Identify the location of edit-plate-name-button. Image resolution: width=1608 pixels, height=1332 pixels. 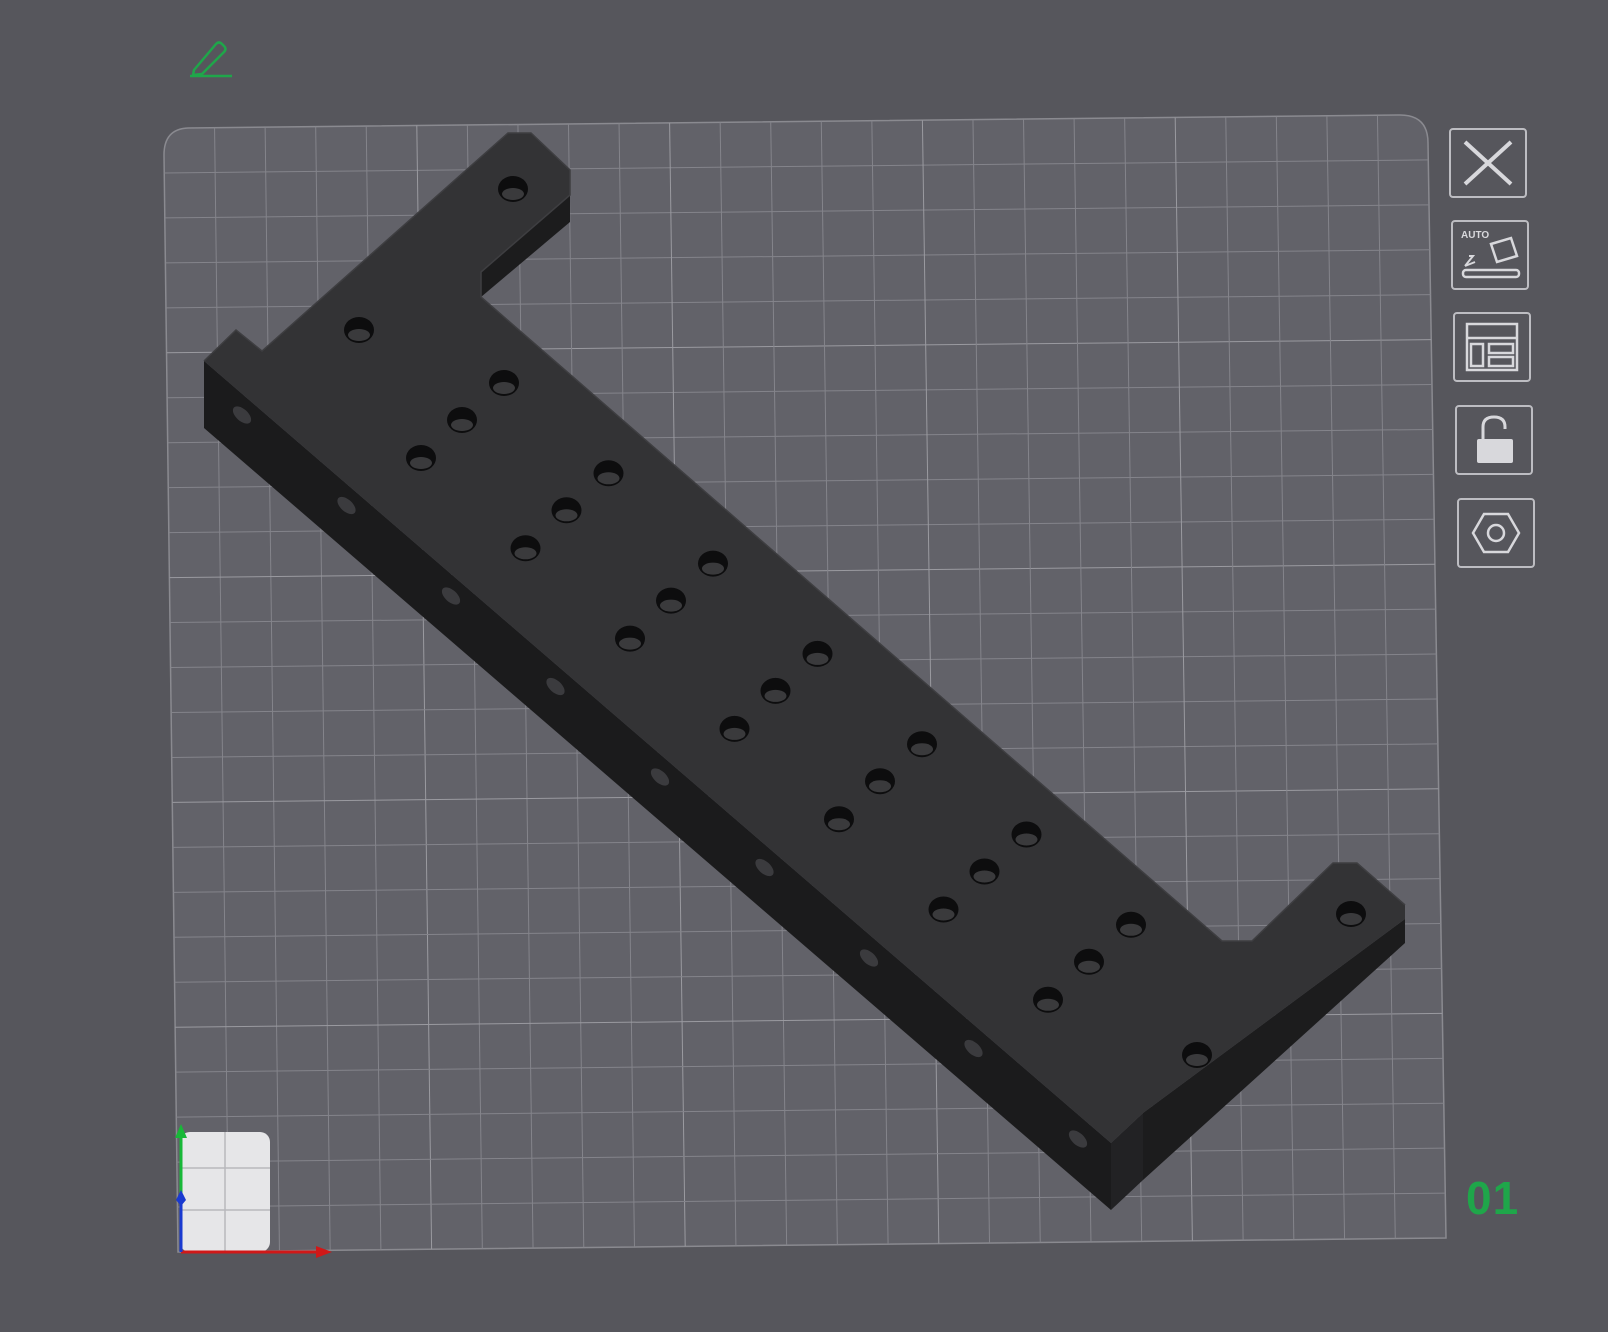
(211, 60).